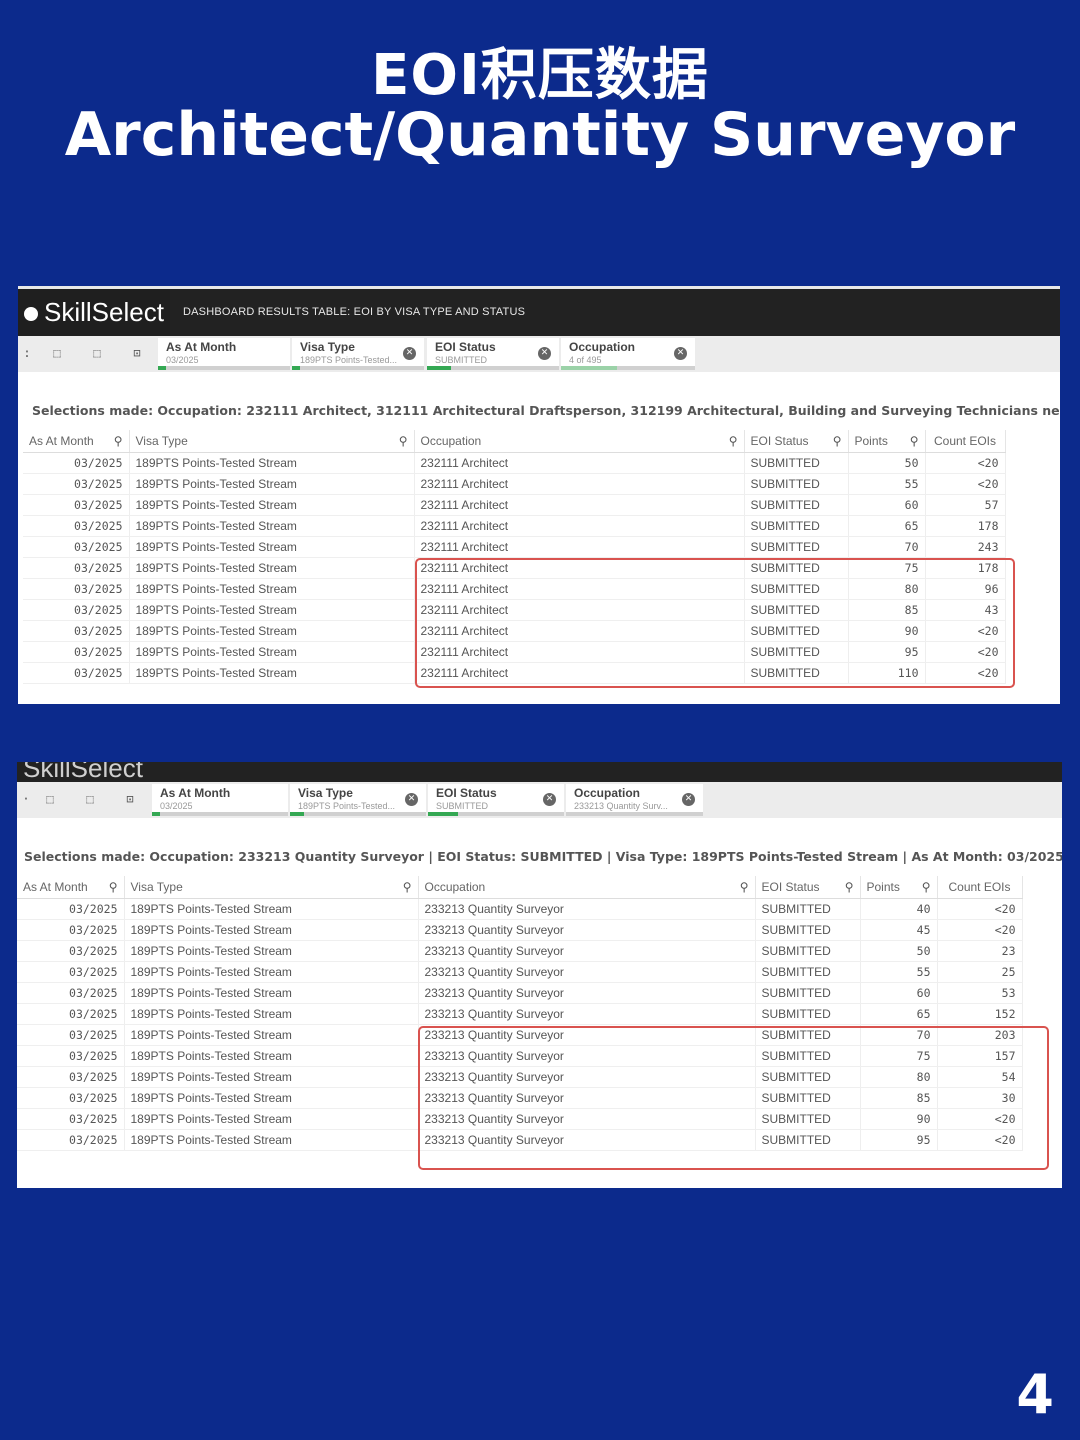 This screenshot has height=1440, width=1080. Describe the element at coordinates (887, 547) in the screenshot. I see `cell-points: 70` at that location.